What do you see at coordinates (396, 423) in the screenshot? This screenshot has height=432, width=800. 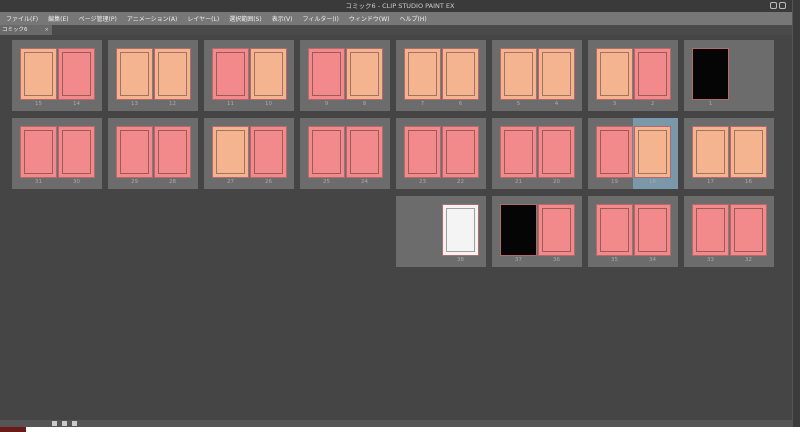 I see `status-bar` at bounding box center [396, 423].